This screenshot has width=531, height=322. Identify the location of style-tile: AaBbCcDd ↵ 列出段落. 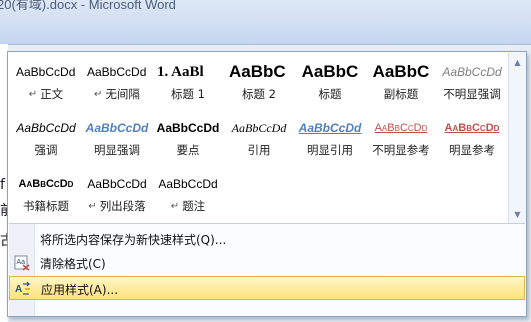
(117, 193).